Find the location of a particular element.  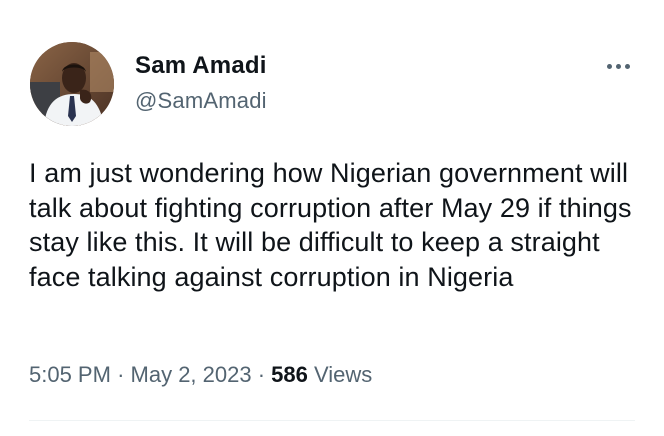

author-display-name: Sam Amadi is located at coordinates (201, 66).